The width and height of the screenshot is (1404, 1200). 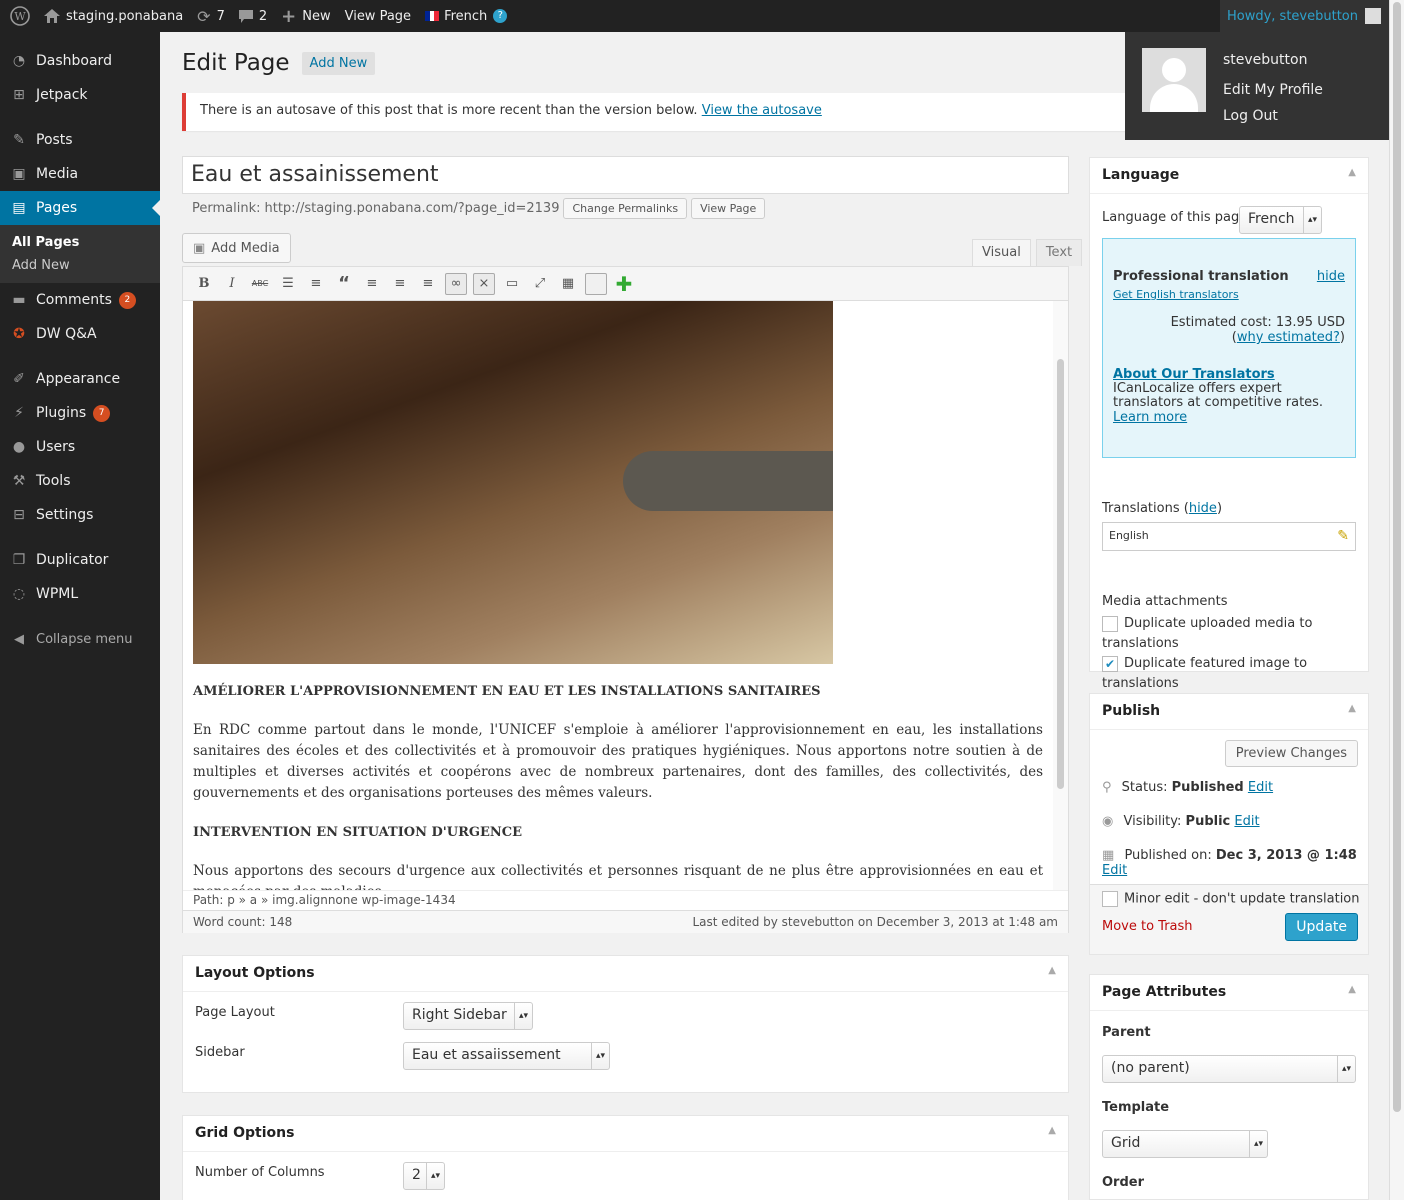 I want to click on layout-options-header: Layout Options ▲, so click(x=625, y=974).